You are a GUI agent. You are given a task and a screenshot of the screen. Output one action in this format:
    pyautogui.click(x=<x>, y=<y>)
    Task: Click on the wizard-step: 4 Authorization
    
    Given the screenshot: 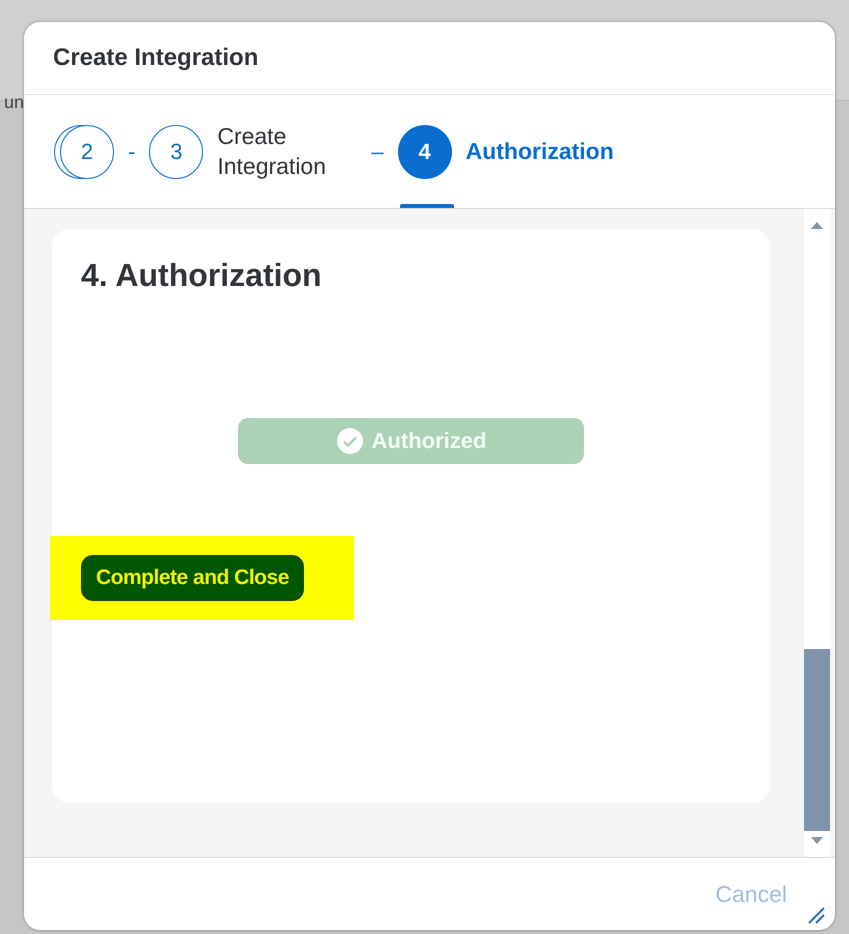 What is the action you would take?
    pyautogui.click(x=506, y=151)
    